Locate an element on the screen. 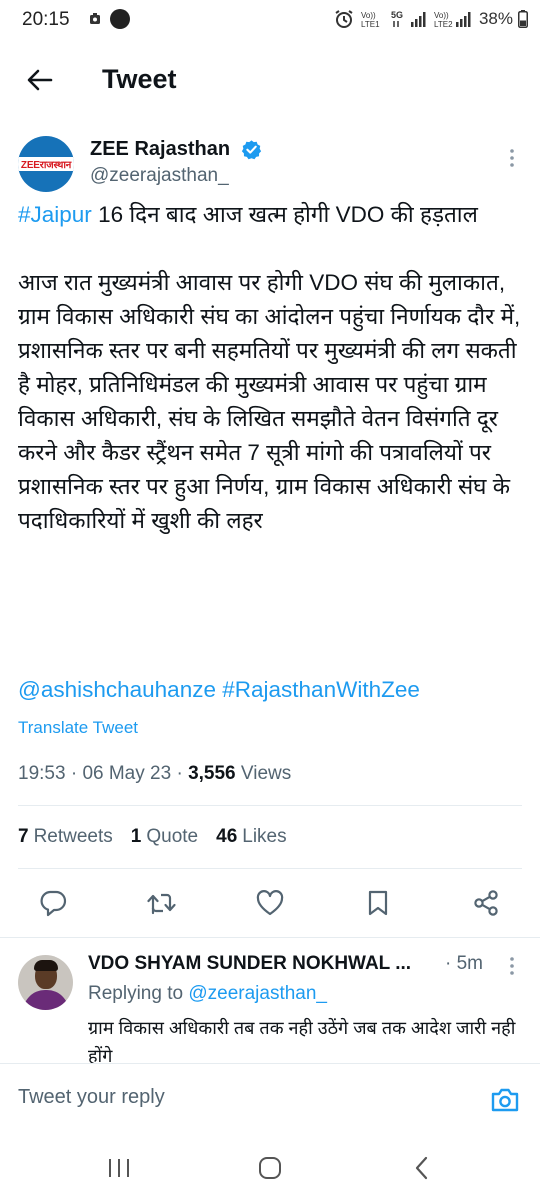  bookmark-button is located at coordinates (378, 903).